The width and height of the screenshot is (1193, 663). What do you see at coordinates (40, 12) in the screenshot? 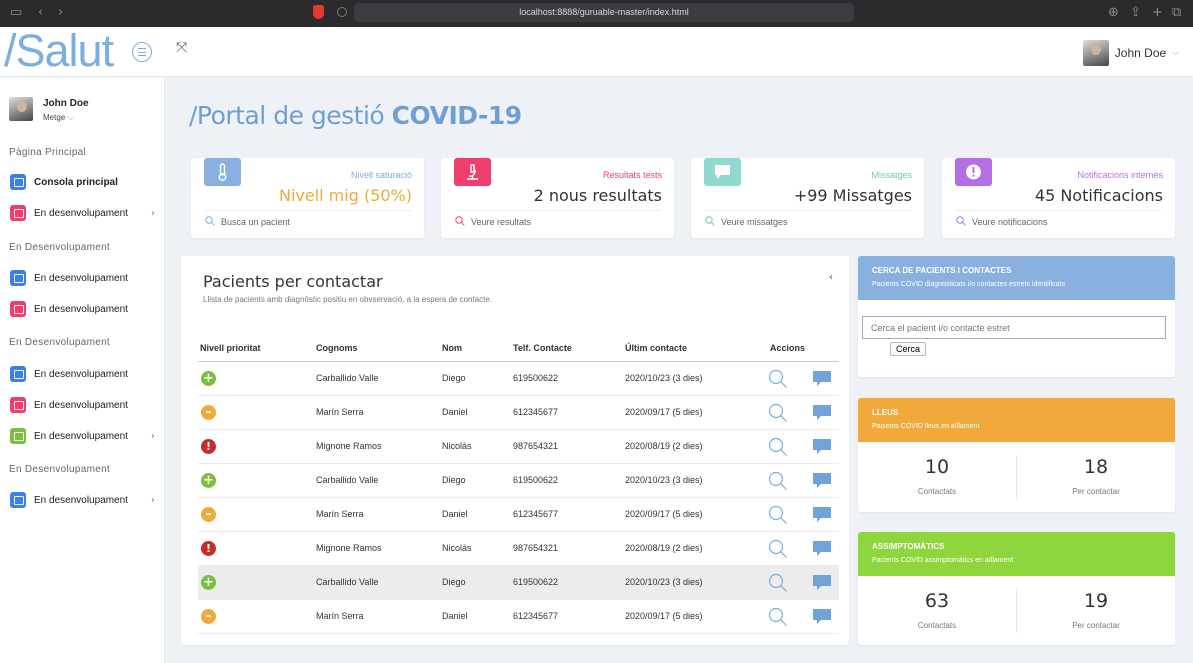
I see `back-button: ‹` at bounding box center [40, 12].